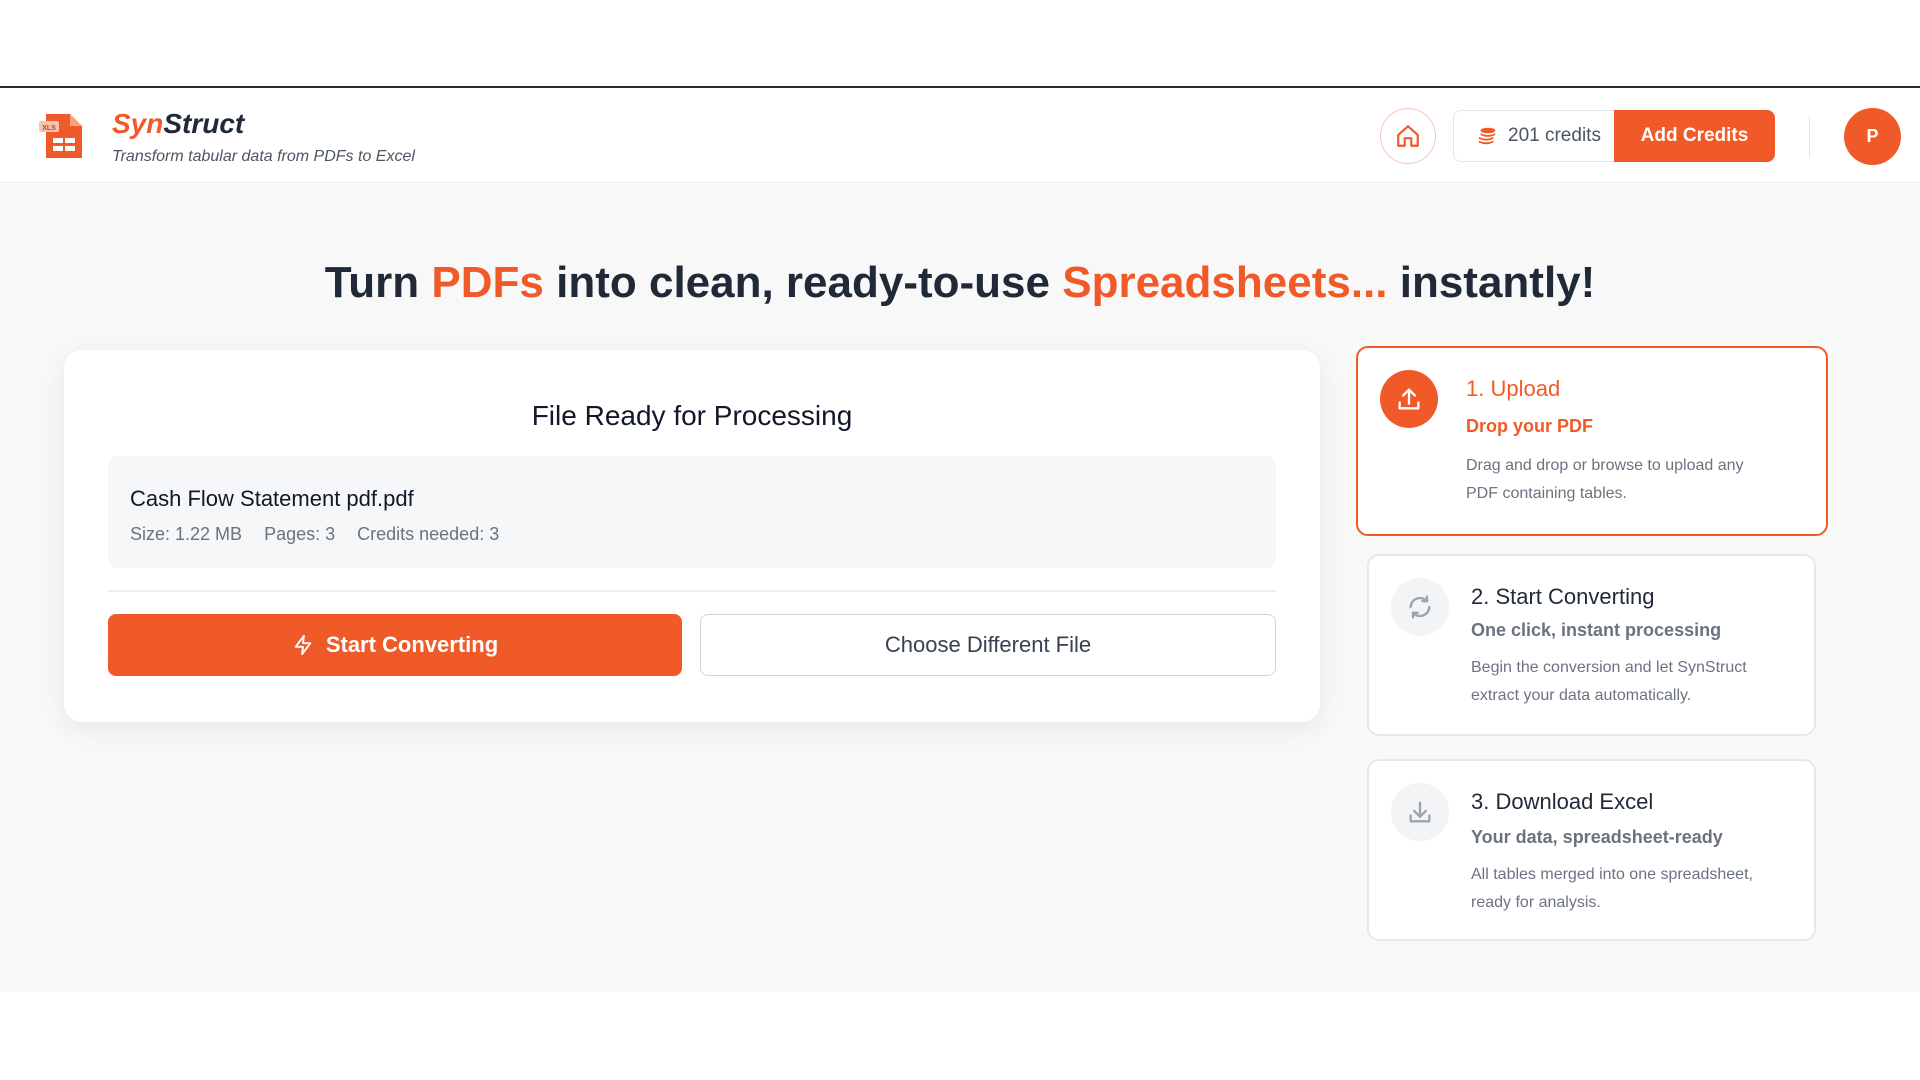 This screenshot has width=1920, height=1080. Describe the element at coordinates (1581, 695) in the screenshot. I see `step-description-line: extract your data automatically.` at that location.